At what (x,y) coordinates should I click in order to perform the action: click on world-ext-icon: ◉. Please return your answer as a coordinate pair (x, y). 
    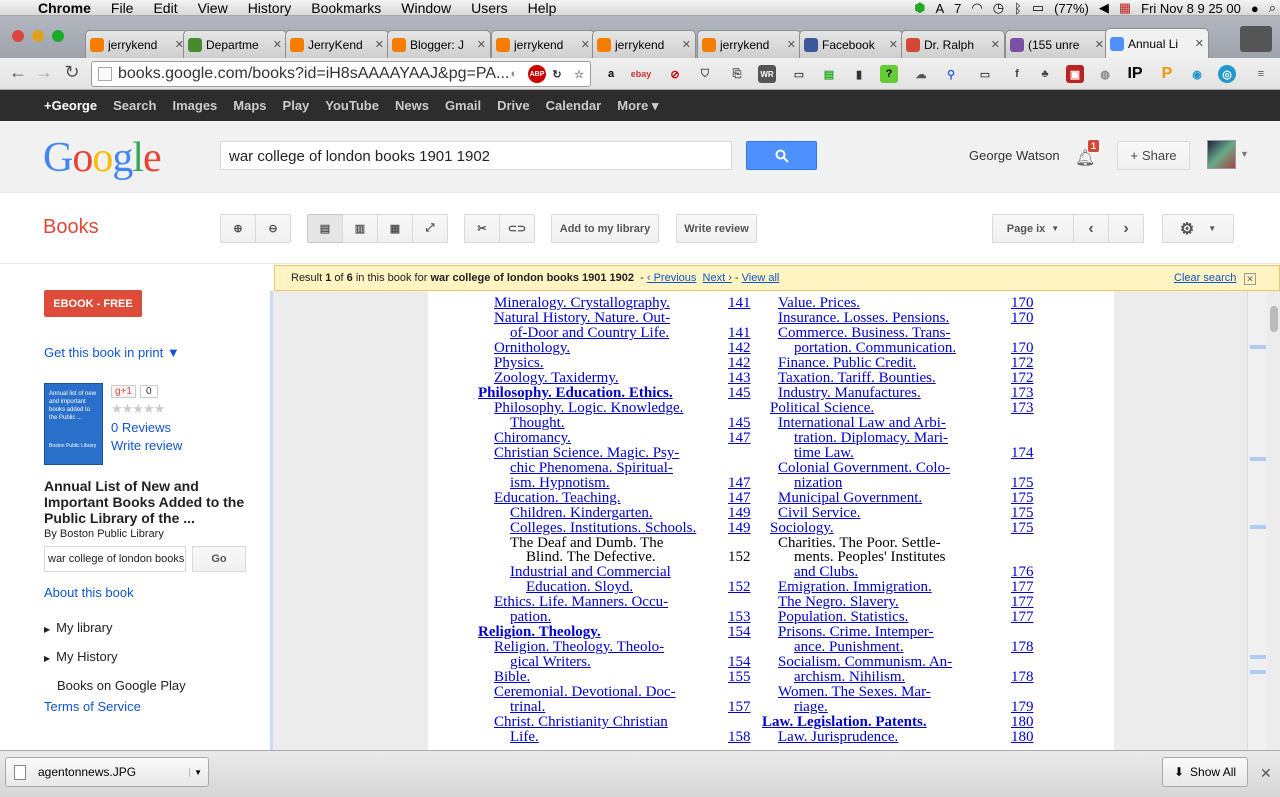
    Looking at the image, I should click on (1197, 74).